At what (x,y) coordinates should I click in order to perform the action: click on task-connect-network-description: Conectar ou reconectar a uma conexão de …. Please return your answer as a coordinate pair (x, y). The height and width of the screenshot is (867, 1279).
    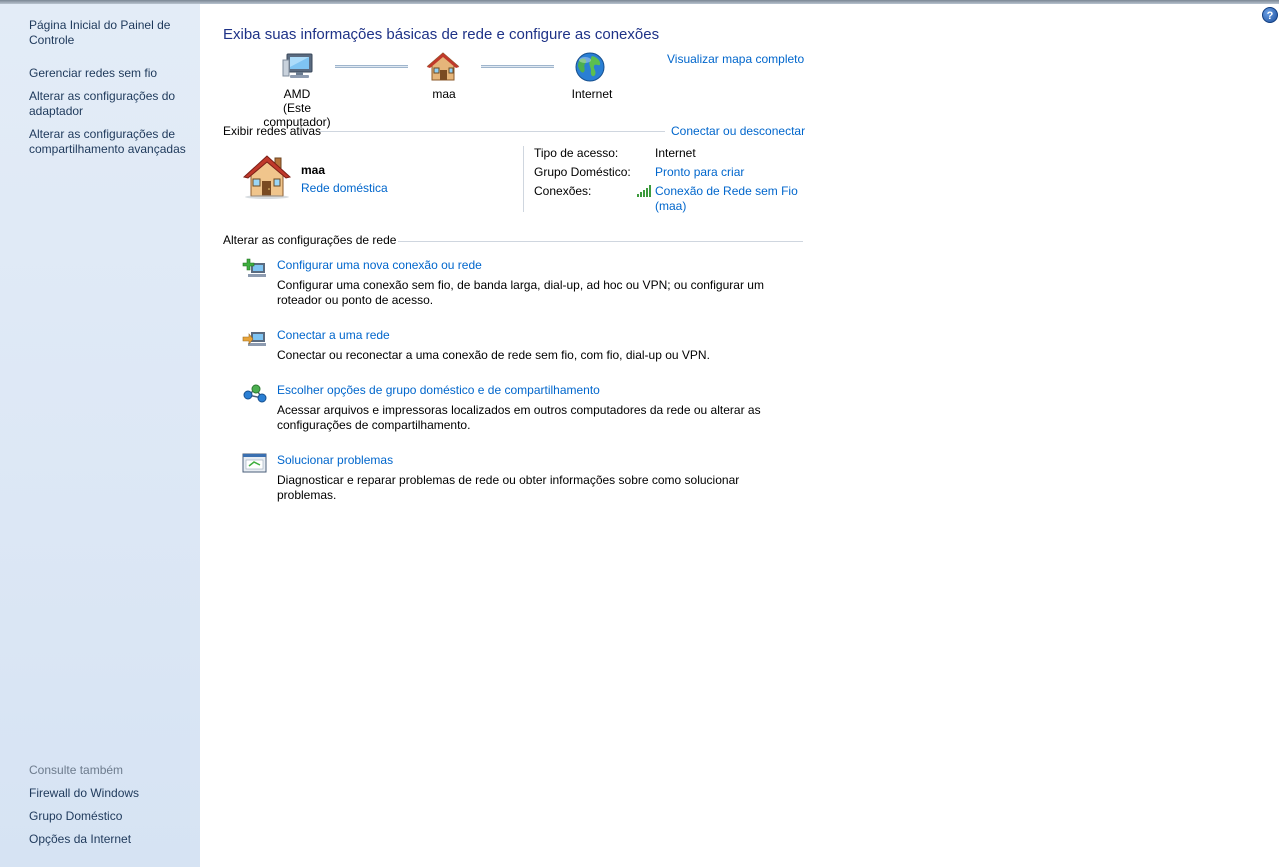
    Looking at the image, I should click on (493, 355).